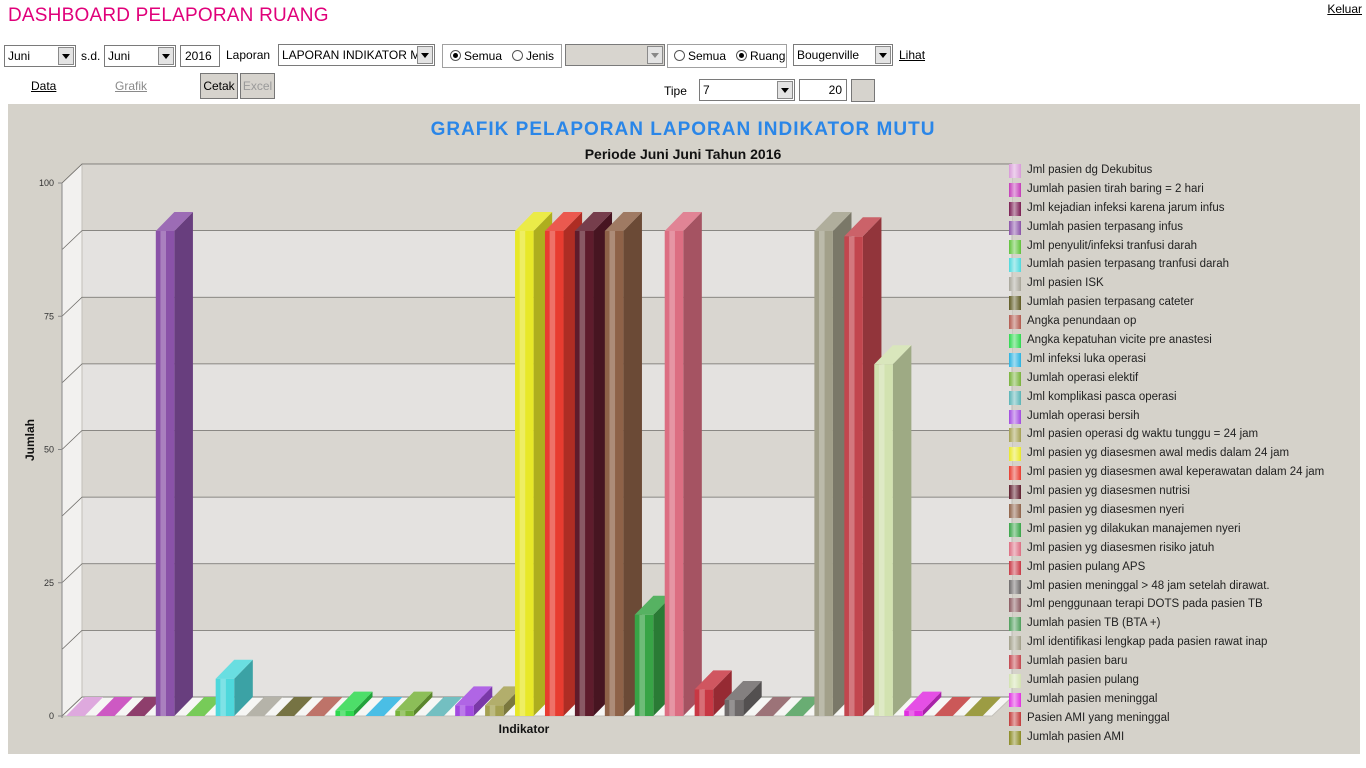  I want to click on legend-item: Jml pasien ISK, so click(1183, 284).